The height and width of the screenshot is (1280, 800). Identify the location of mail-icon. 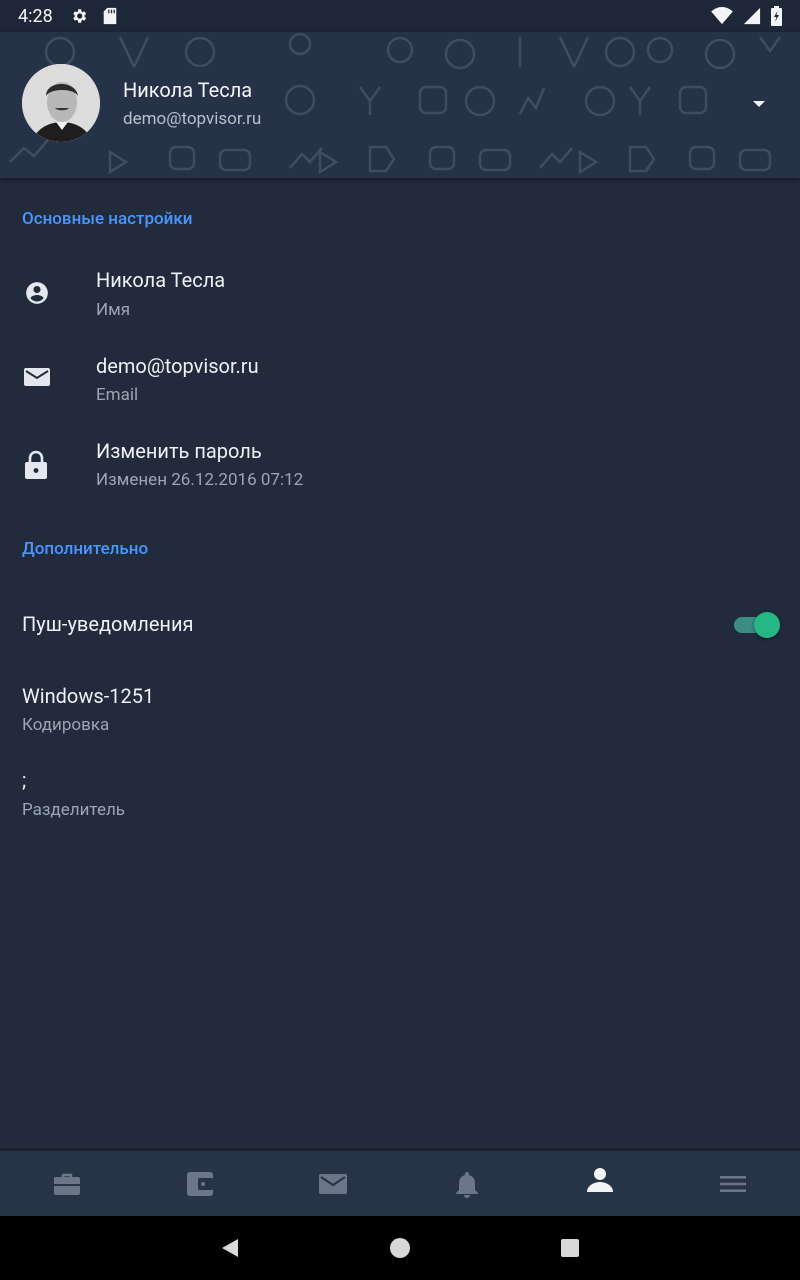
(332, 1183).